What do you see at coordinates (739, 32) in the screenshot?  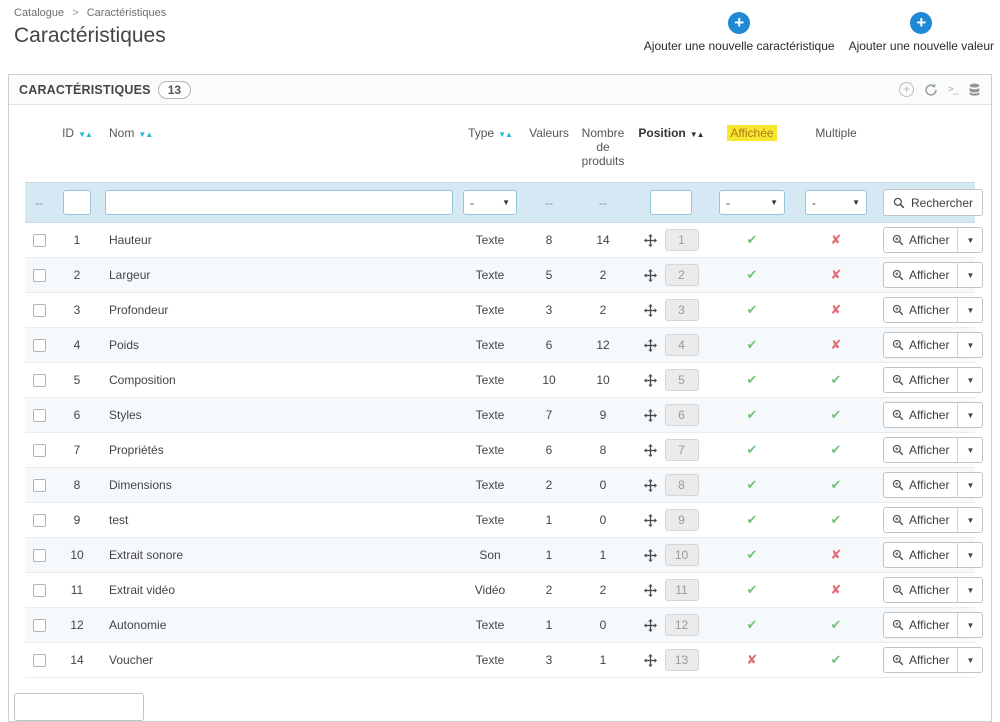 I see `add-feature-button: + Ajouter une nouvelle caractéristique` at bounding box center [739, 32].